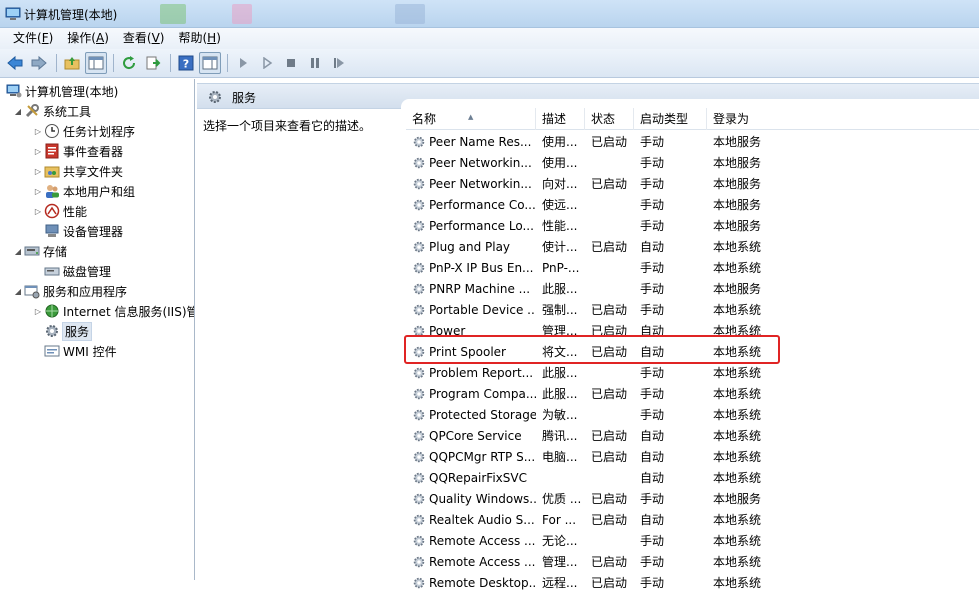 The height and width of the screenshot is (594, 979). I want to click on start-service-button, so click(243, 63).